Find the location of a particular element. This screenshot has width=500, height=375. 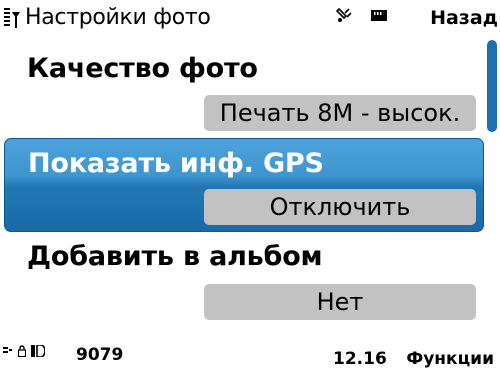

gps-status-icon is located at coordinates (344, 14).